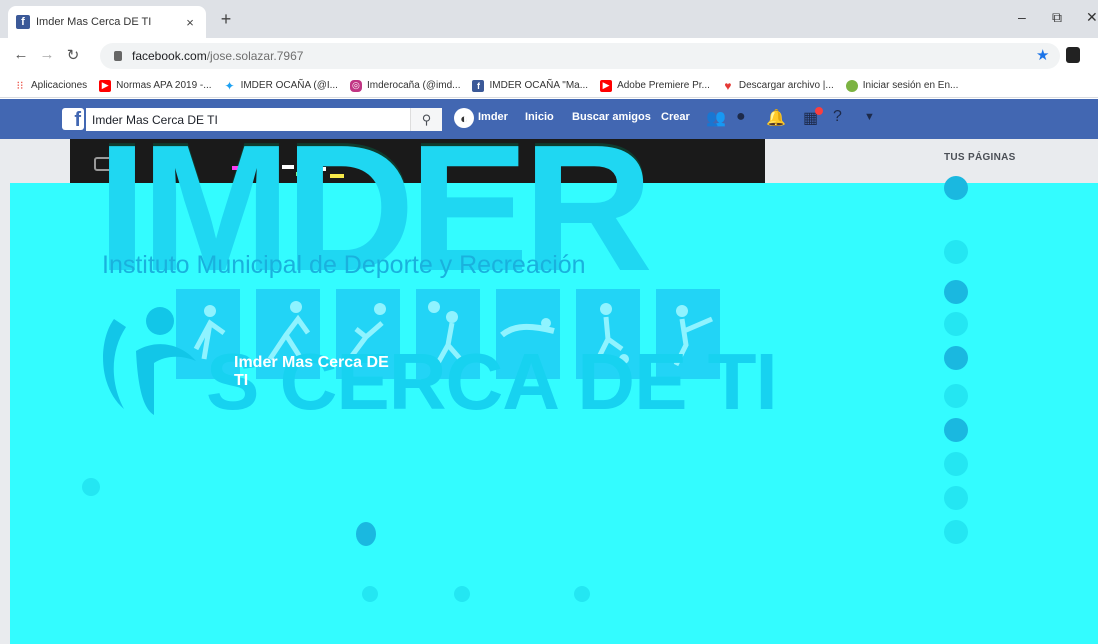  What do you see at coordinates (73, 55) in the screenshot?
I see `reload-icon: ↻` at bounding box center [73, 55].